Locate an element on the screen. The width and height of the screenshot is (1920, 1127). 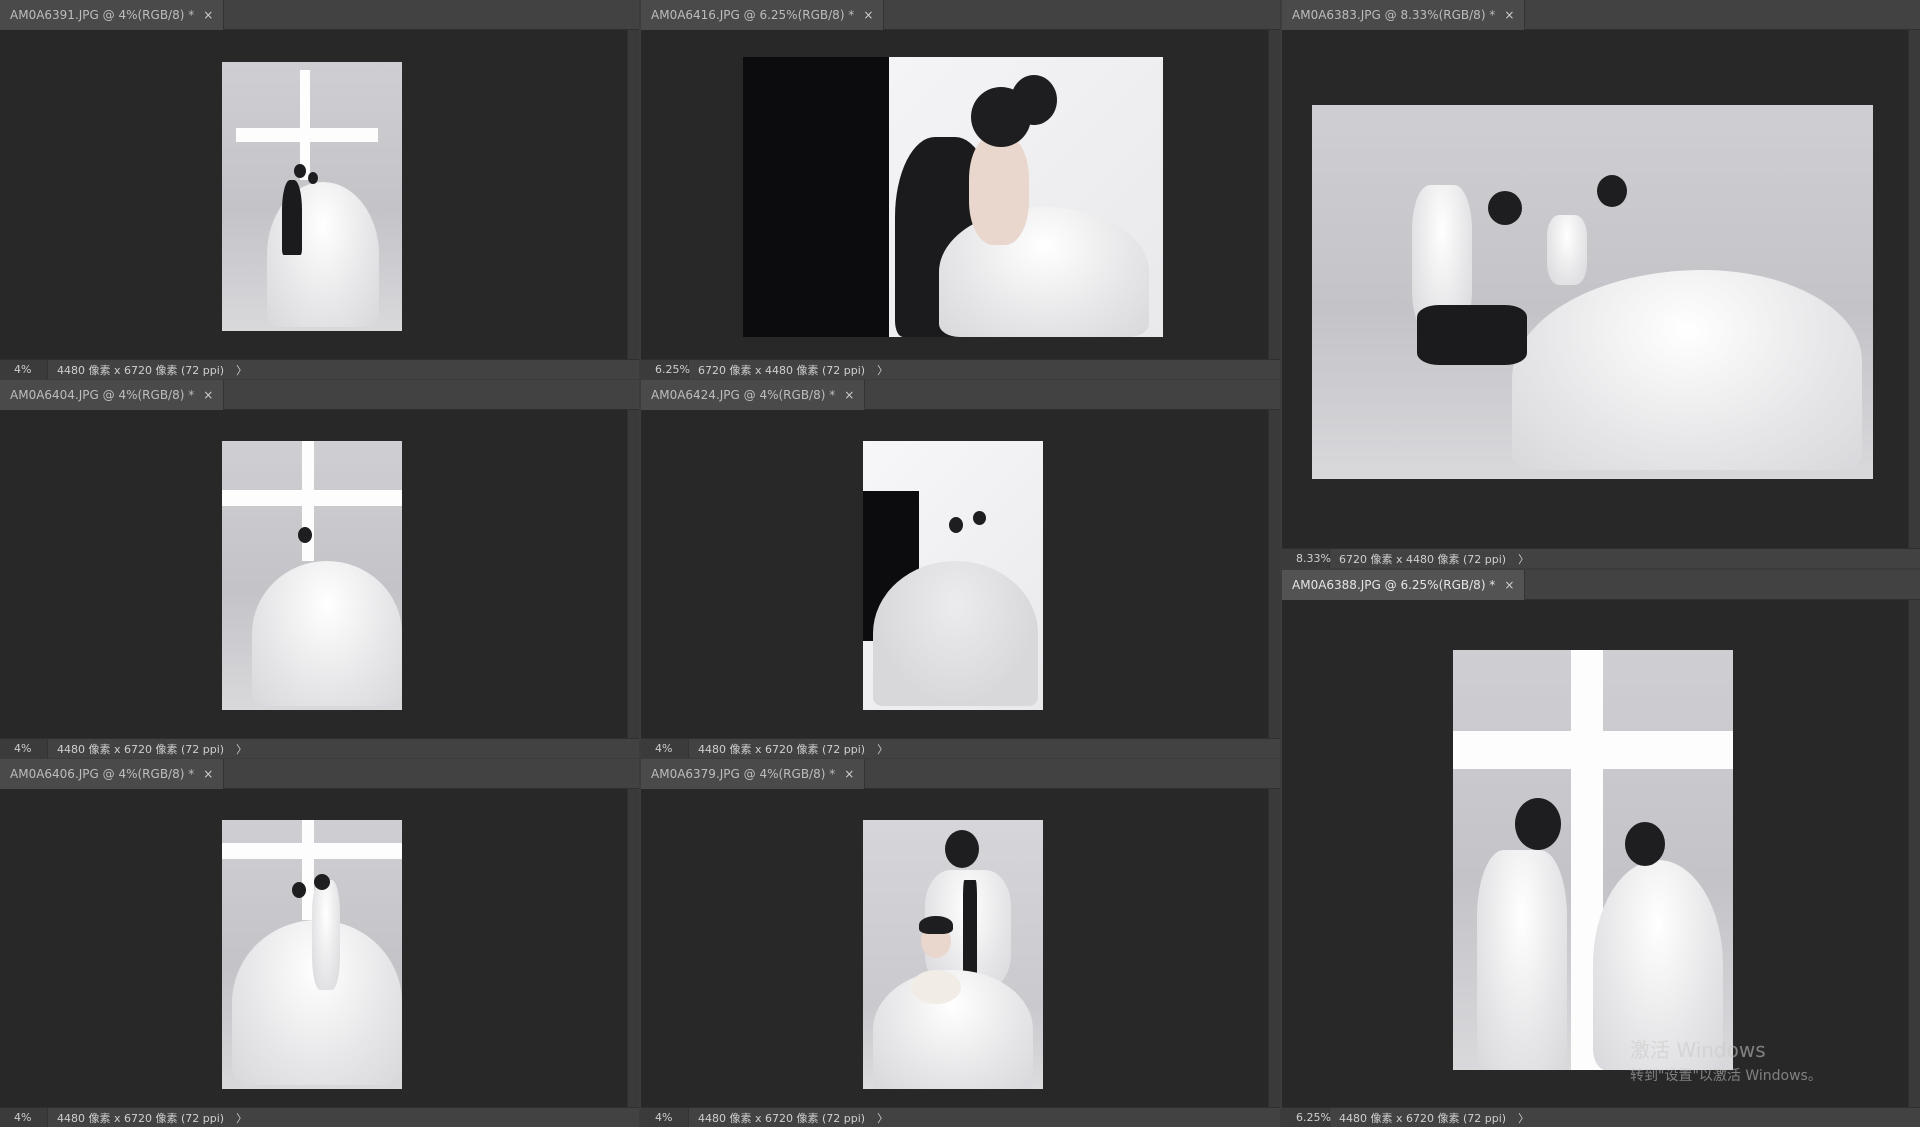
document-tab: AM0A6424.JPG @ 4%(RGB/8) * × is located at coordinates (753, 395).